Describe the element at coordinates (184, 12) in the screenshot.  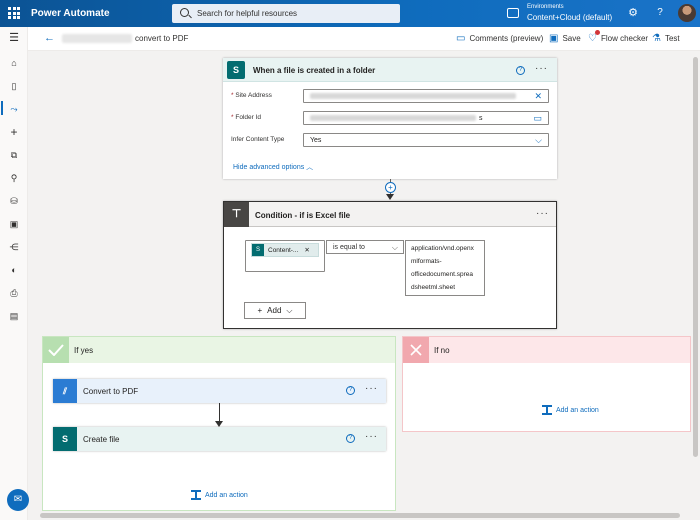
I see `search-icon` at that location.